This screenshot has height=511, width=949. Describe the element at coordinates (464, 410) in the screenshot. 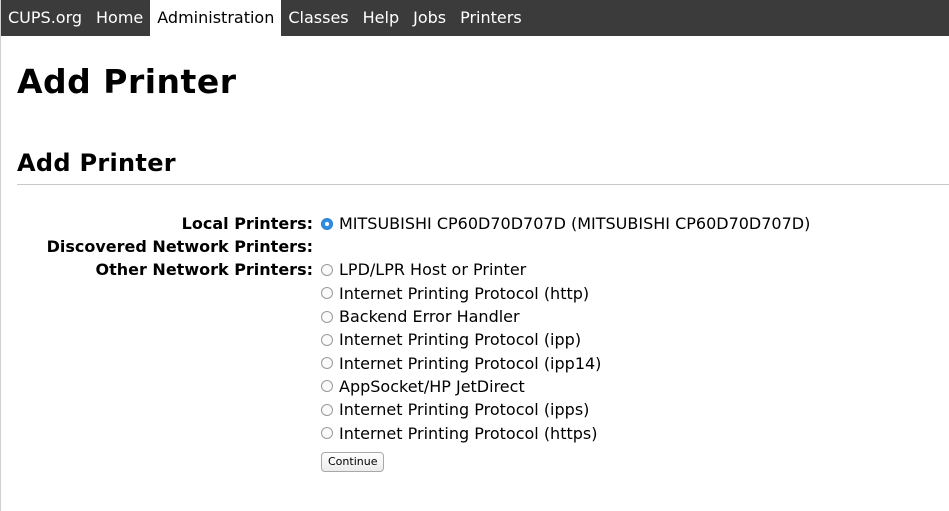

I see `option-label: Internet Printing Protocol (ipps)` at that location.